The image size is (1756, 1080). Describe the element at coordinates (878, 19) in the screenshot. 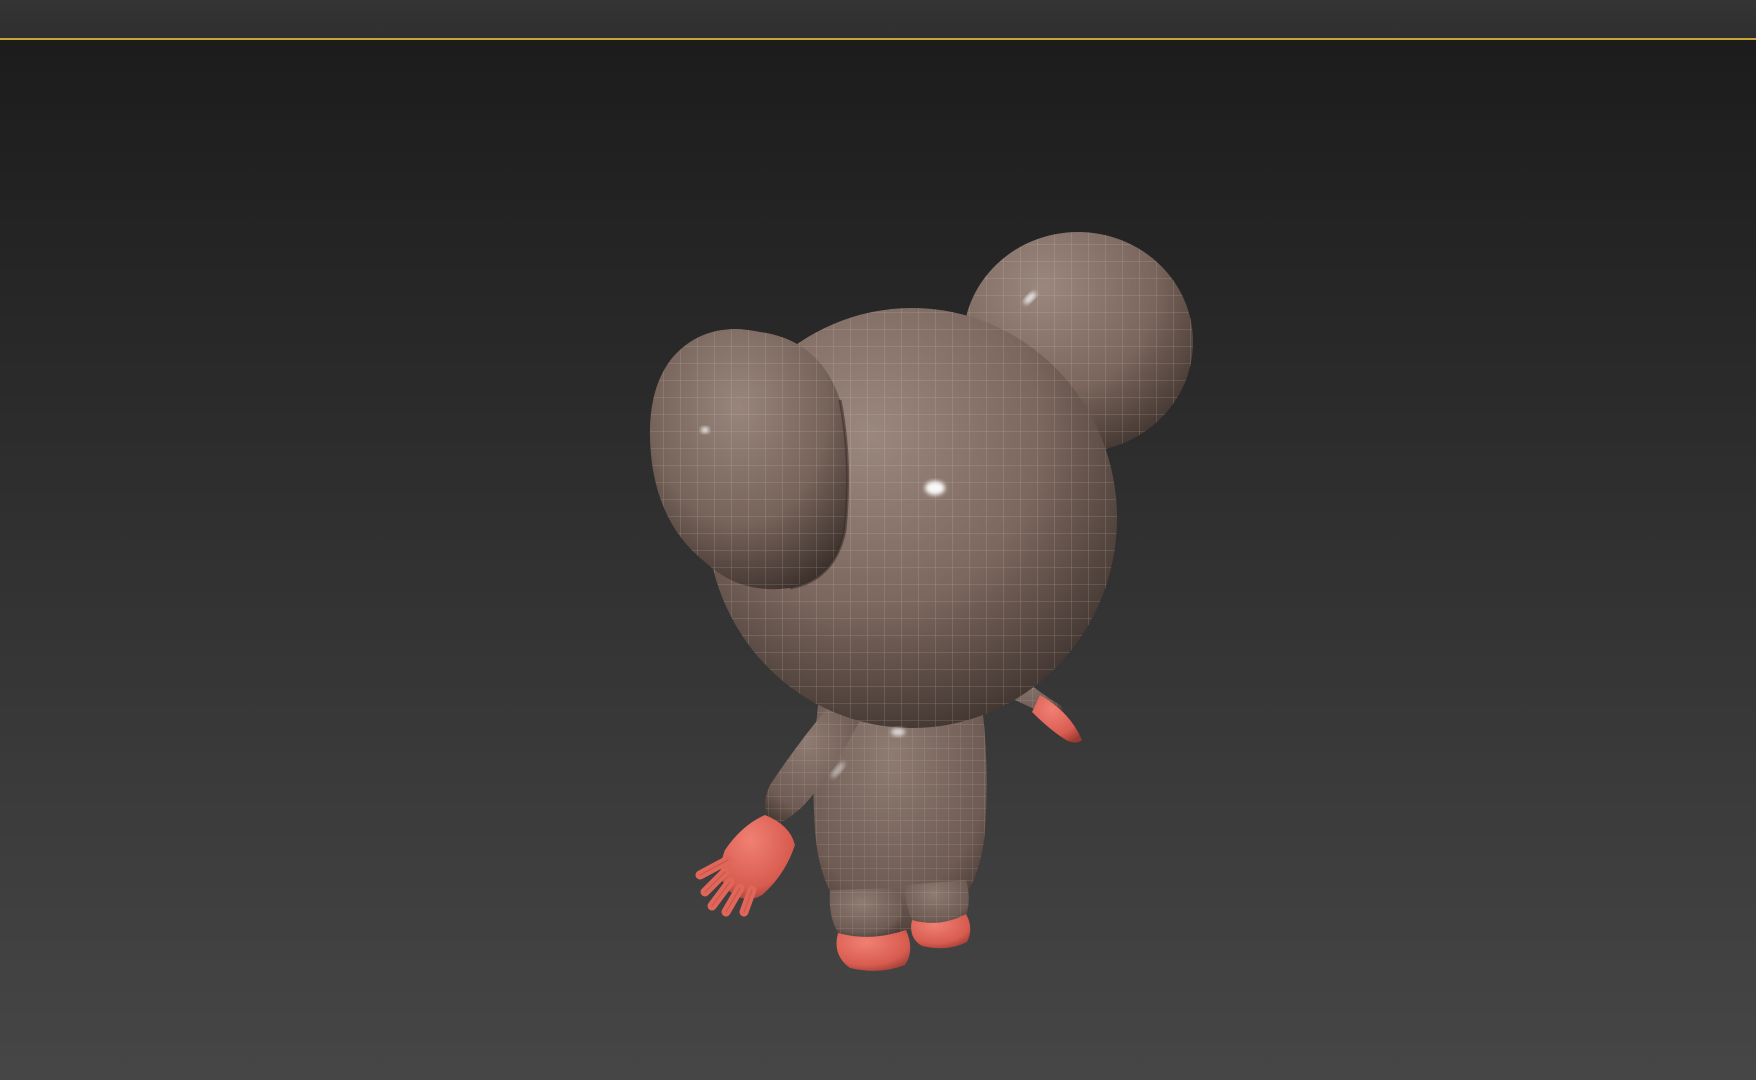

I see `viewport-header-bar` at that location.